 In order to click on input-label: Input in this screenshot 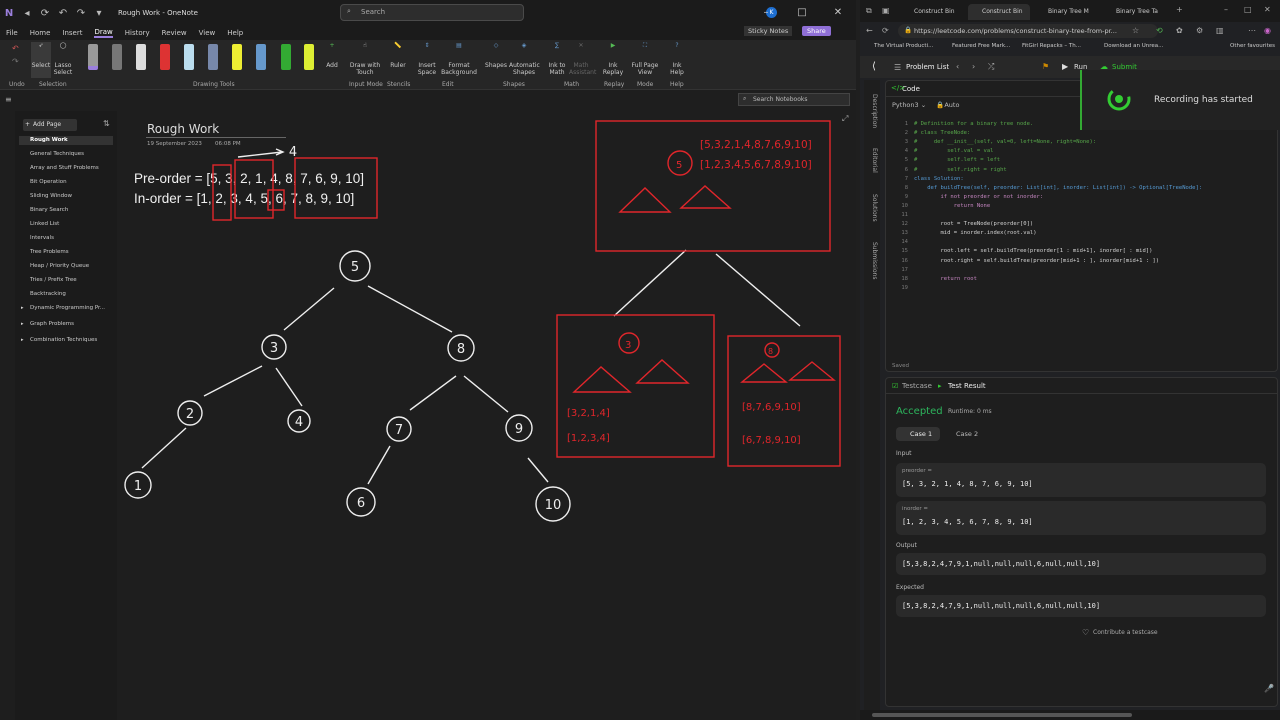, I will do `click(904, 453)`.